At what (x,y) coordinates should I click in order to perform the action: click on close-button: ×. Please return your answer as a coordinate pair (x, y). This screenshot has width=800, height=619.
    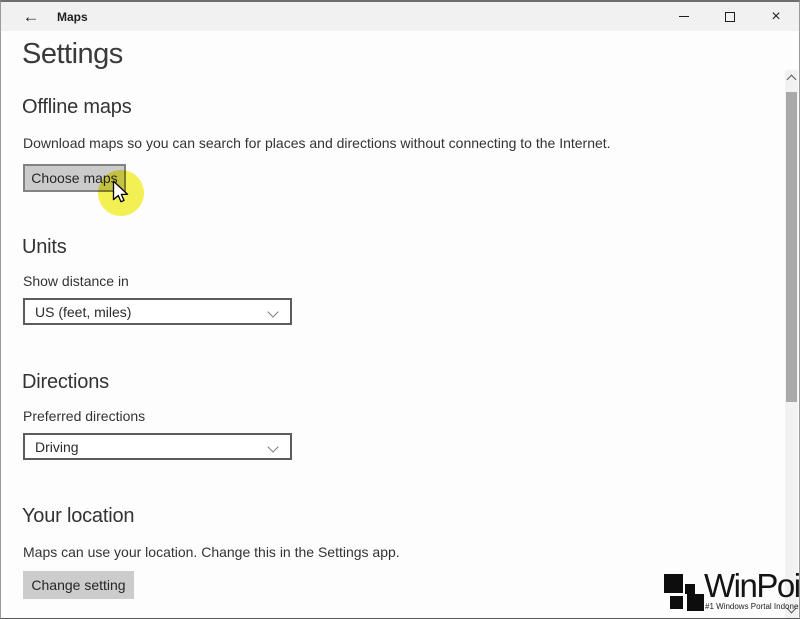
    Looking at the image, I should click on (776, 16).